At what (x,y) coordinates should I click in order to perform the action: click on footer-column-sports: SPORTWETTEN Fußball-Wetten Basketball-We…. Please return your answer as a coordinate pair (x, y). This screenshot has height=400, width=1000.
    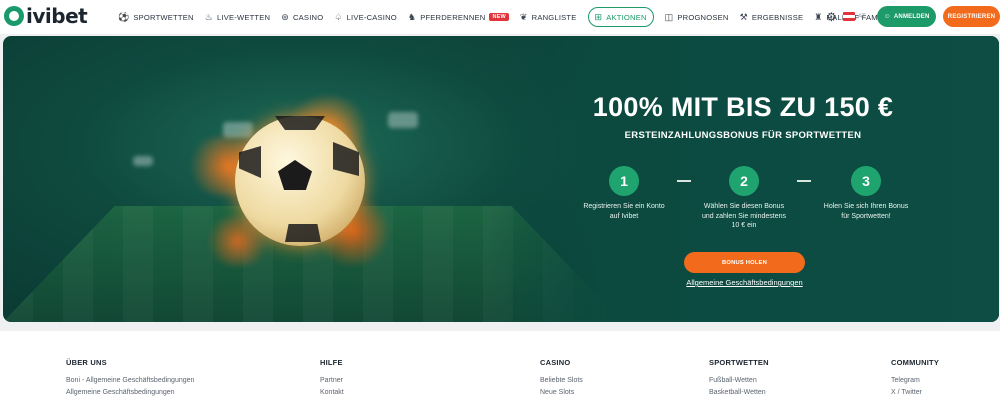
    Looking at the image, I should click on (739, 378).